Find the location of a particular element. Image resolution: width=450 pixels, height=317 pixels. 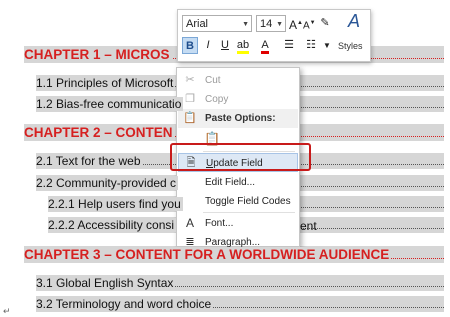

highlighter-icon: ab is located at coordinates (243, 46).